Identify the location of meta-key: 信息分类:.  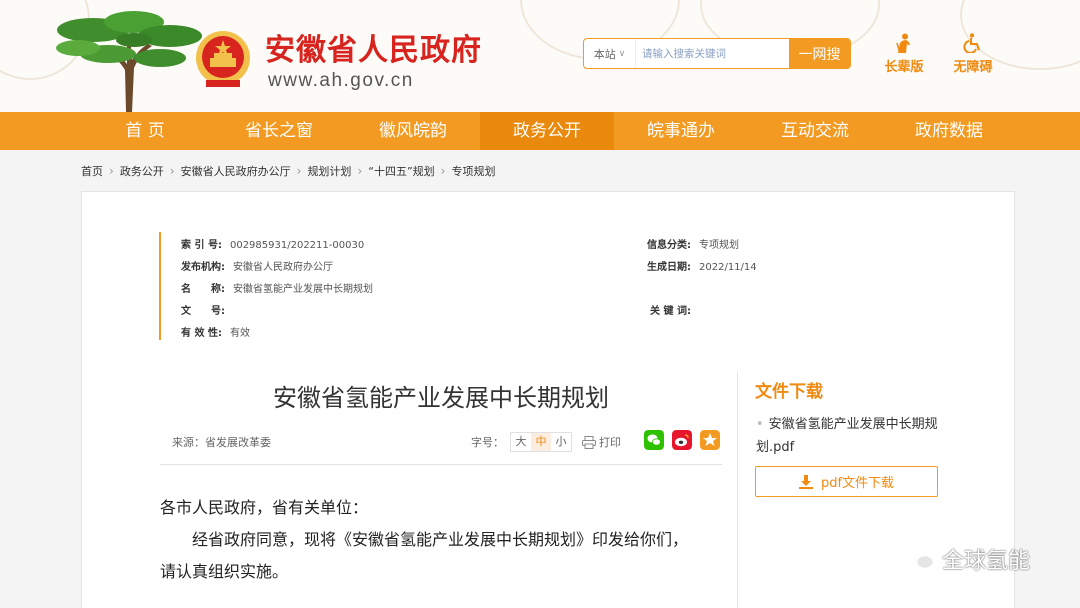
(669, 245).